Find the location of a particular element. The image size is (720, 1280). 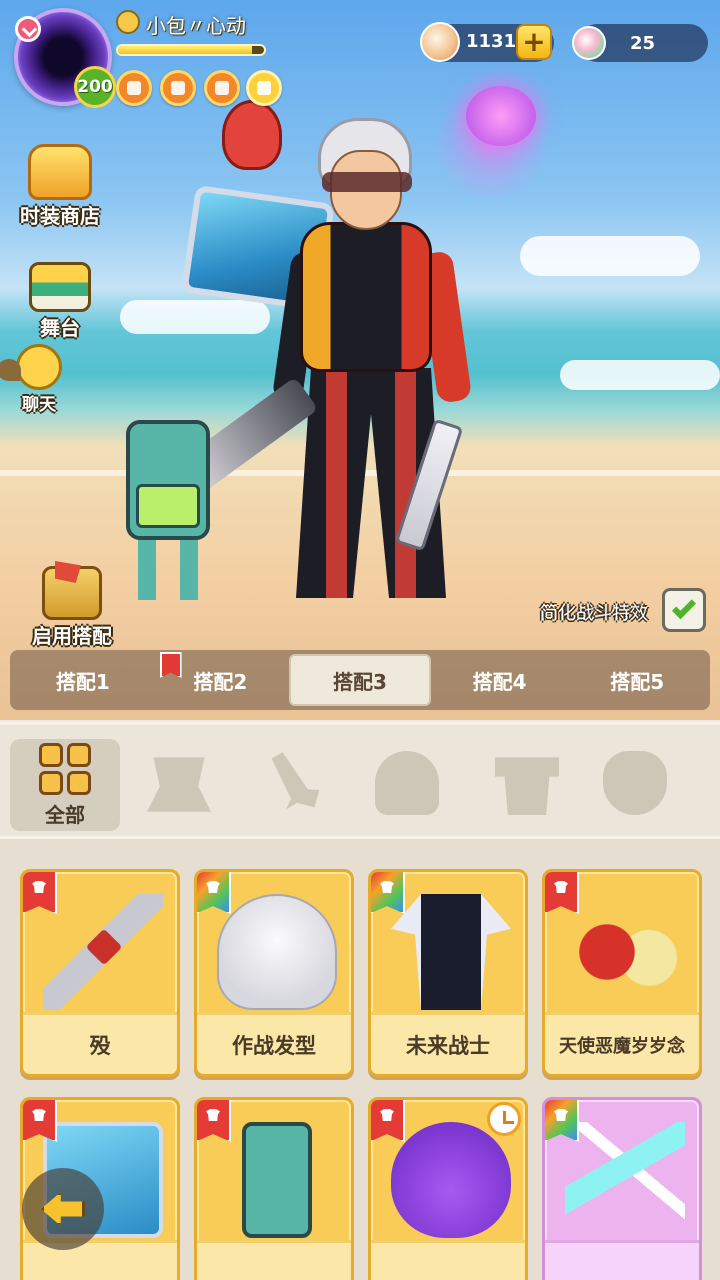

gem-currency-icon is located at coordinates (589, 43).